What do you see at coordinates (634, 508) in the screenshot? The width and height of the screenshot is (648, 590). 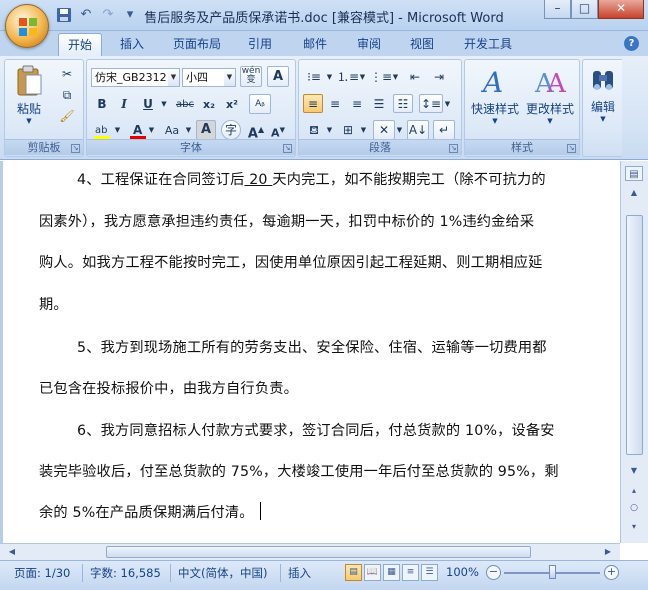 I see `select-browse-object-icon: ○` at bounding box center [634, 508].